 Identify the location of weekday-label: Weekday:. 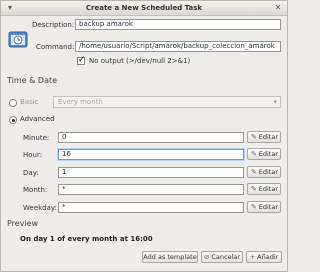
(40, 208).